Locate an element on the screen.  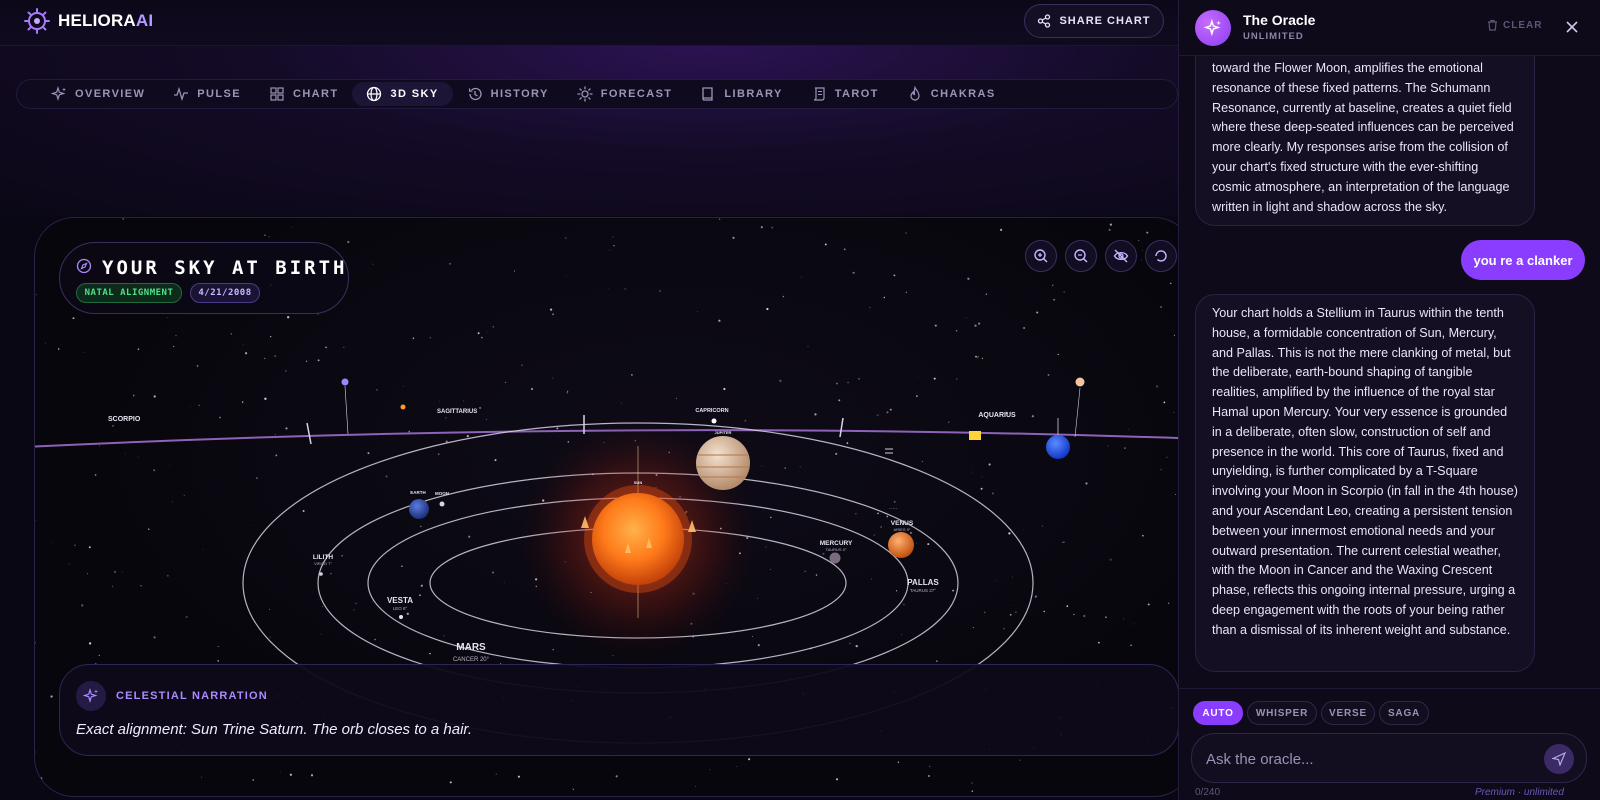
tab-chakras: CHAKRAS is located at coordinates (951, 94).